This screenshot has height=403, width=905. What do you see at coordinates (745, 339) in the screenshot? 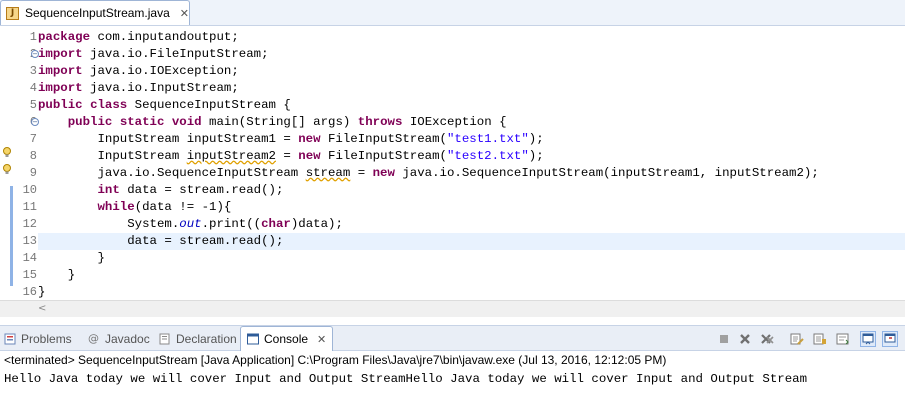
I see `remove-launch-icon` at bounding box center [745, 339].